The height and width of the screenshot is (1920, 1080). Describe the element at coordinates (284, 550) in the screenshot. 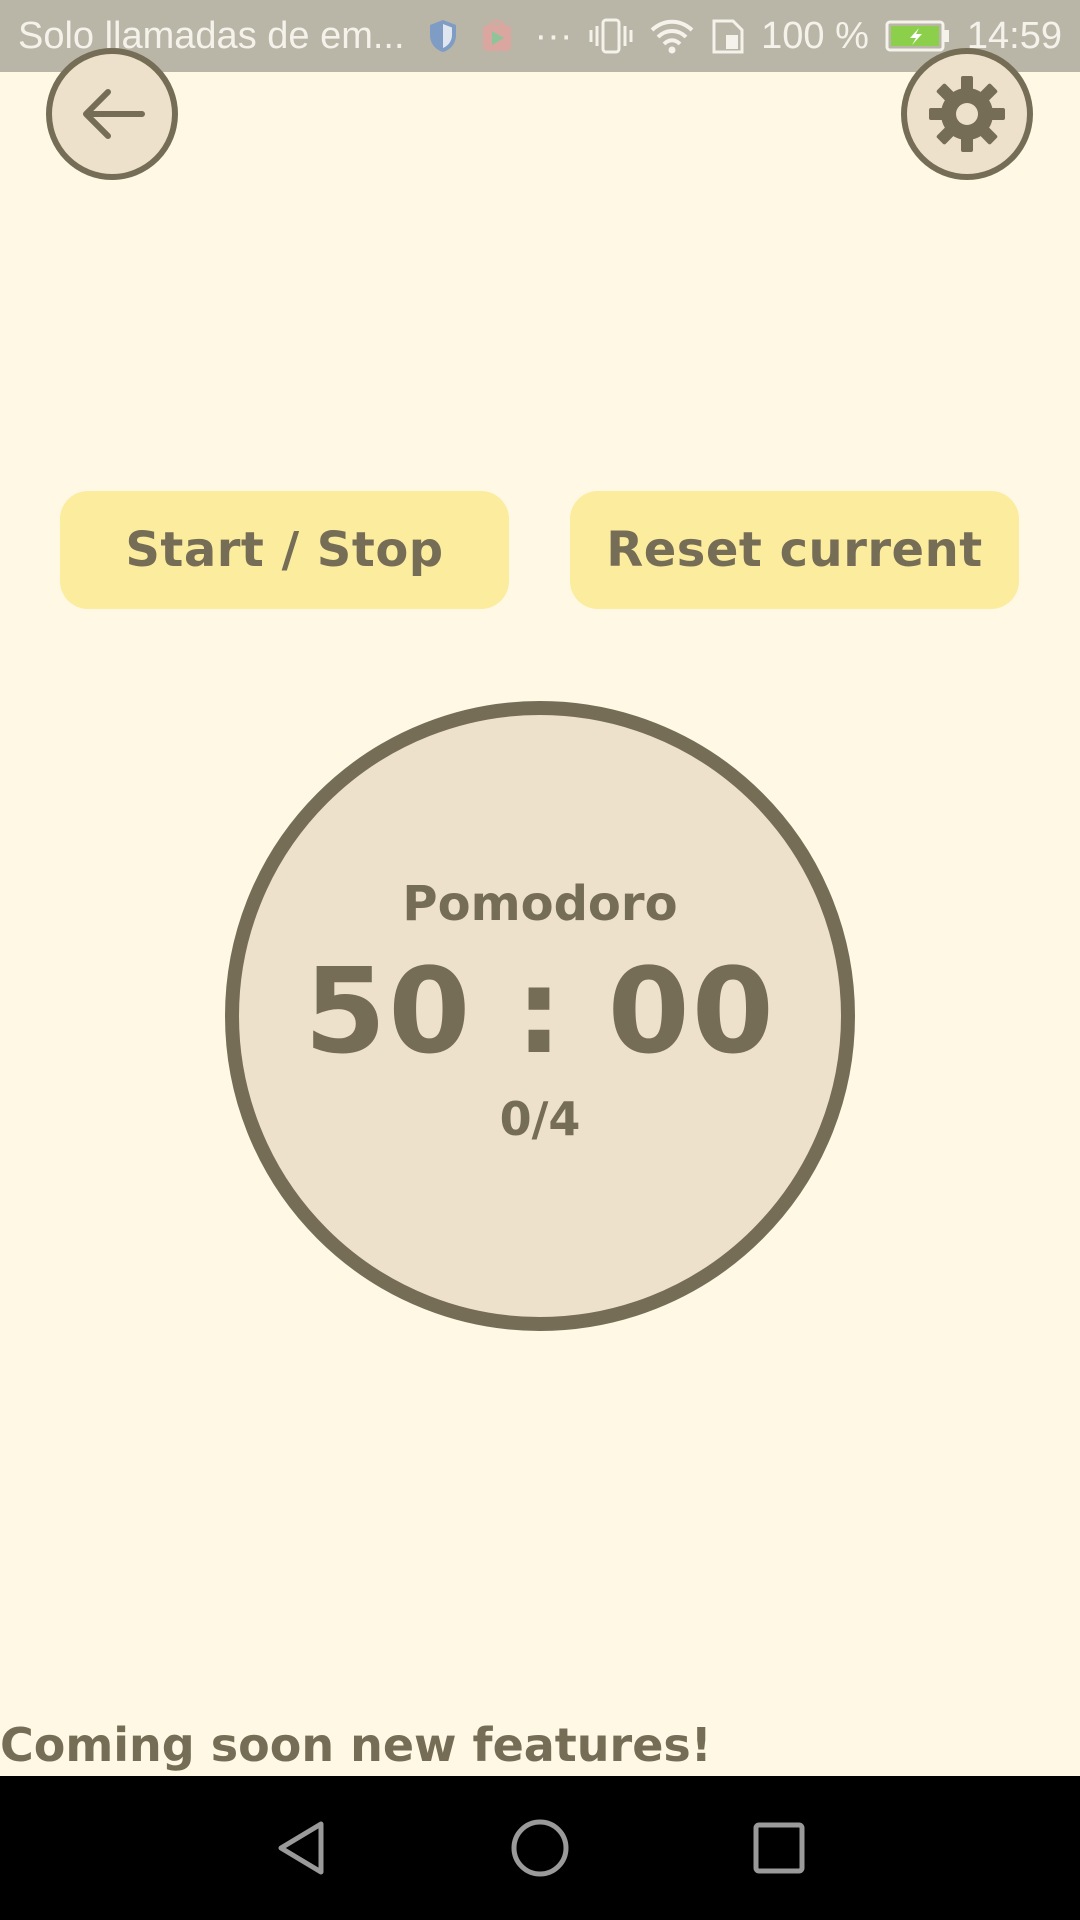

I see `start-stop-button: Start / Stop` at that location.